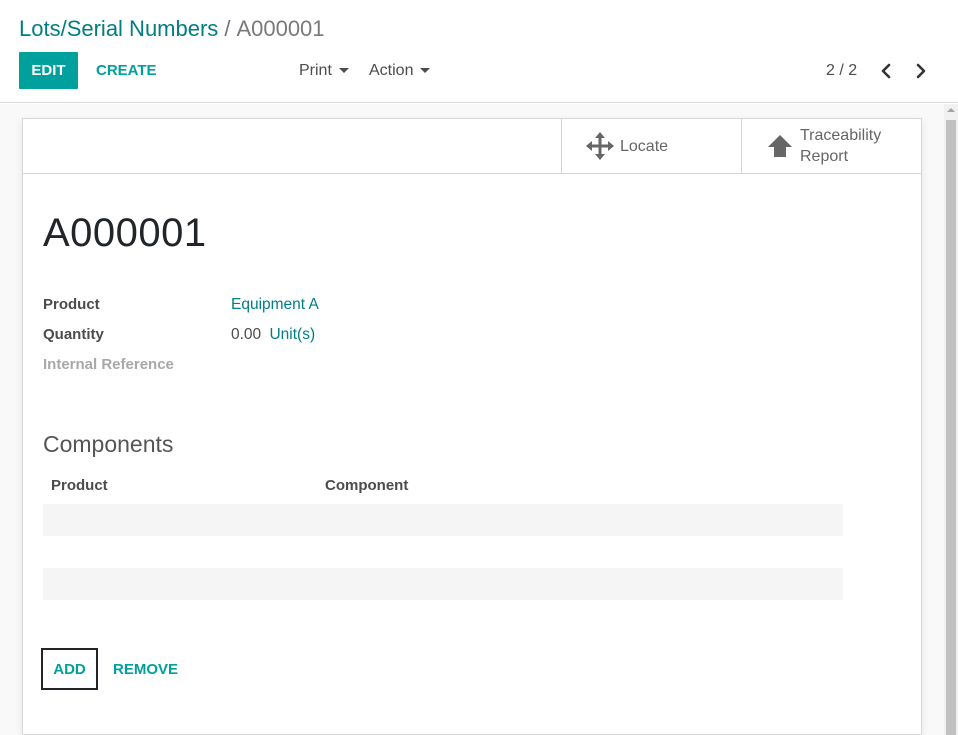 The image size is (958, 735). I want to click on product-field-label: Product, so click(71, 304).